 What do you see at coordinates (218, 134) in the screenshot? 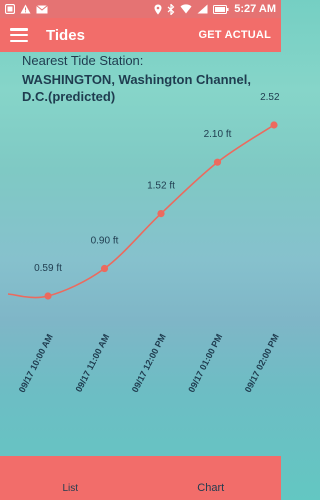
I see `tide-value-label: 2.10 ft` at bounding box center [218, 134].